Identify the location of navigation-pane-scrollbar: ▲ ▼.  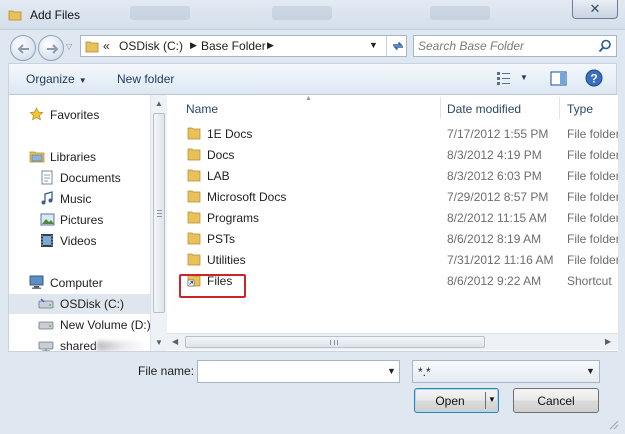
(158, 223).